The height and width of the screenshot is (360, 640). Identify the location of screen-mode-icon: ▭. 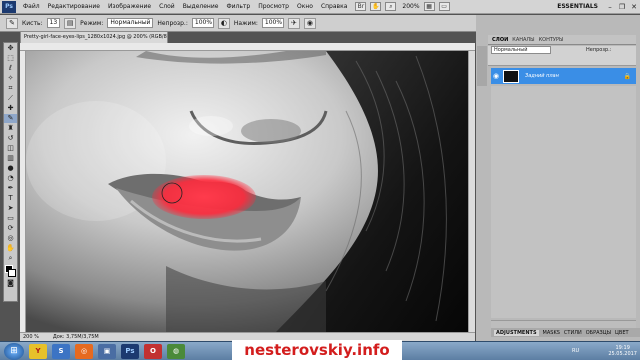
(444, 6).